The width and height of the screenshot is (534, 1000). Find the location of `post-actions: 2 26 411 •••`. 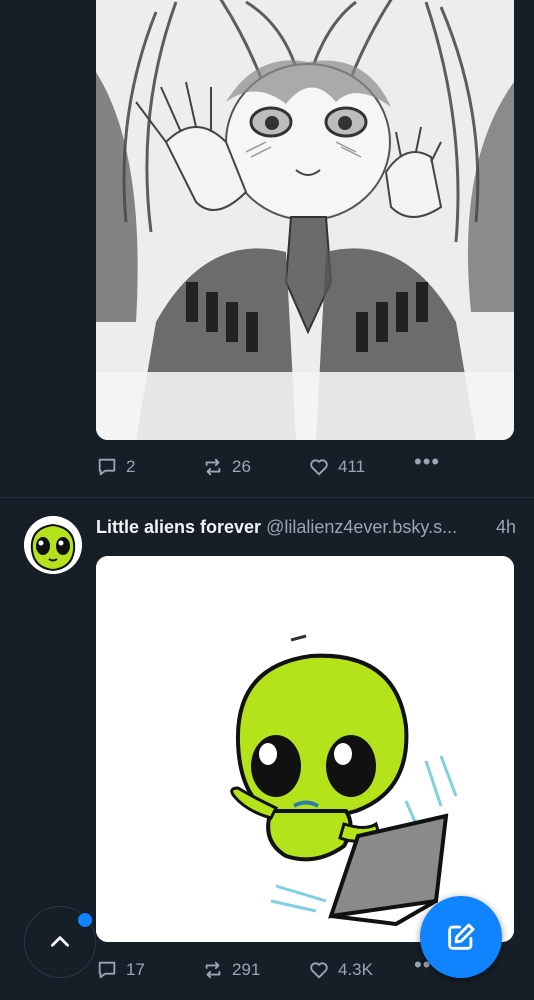

post-actions: 2 26 411 ••• is located at coordinates (305, 464).